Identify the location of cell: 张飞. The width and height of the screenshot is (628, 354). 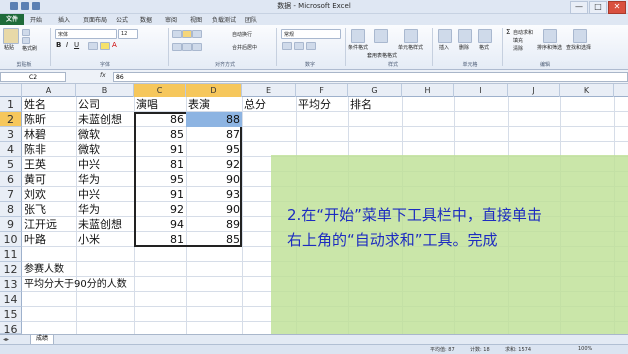
(35, 210).